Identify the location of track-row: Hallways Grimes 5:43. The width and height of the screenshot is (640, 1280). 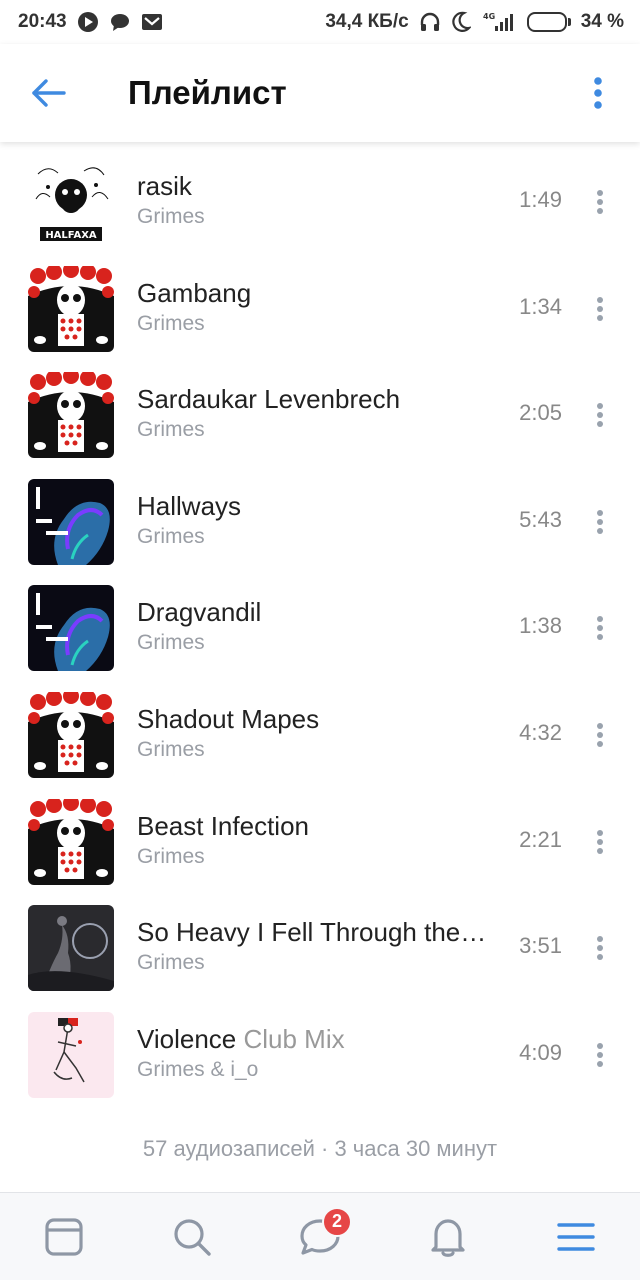
(320, 521).